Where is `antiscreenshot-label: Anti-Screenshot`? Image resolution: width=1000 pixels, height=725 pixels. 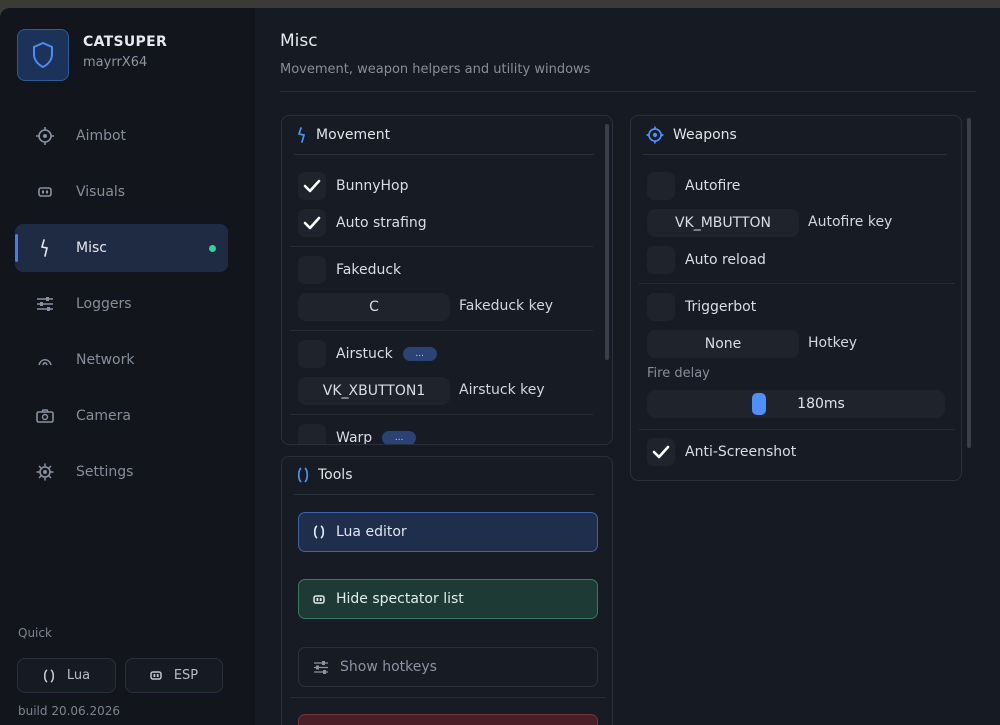
antiscreenshot-label: Anti-Screenshot is located at coordinates (741, 452).